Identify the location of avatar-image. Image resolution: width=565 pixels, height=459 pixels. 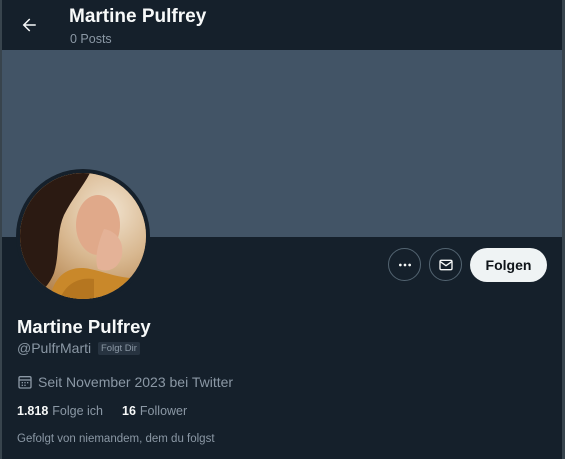
(83, 236).